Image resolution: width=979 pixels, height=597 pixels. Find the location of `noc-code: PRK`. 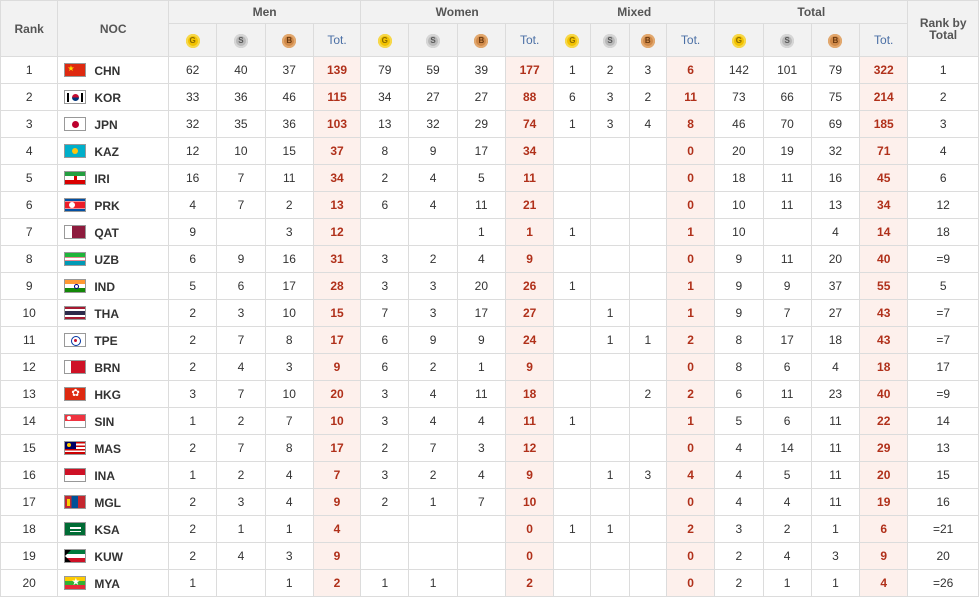

noc-code: PRK is located at coordinates (106, 205).